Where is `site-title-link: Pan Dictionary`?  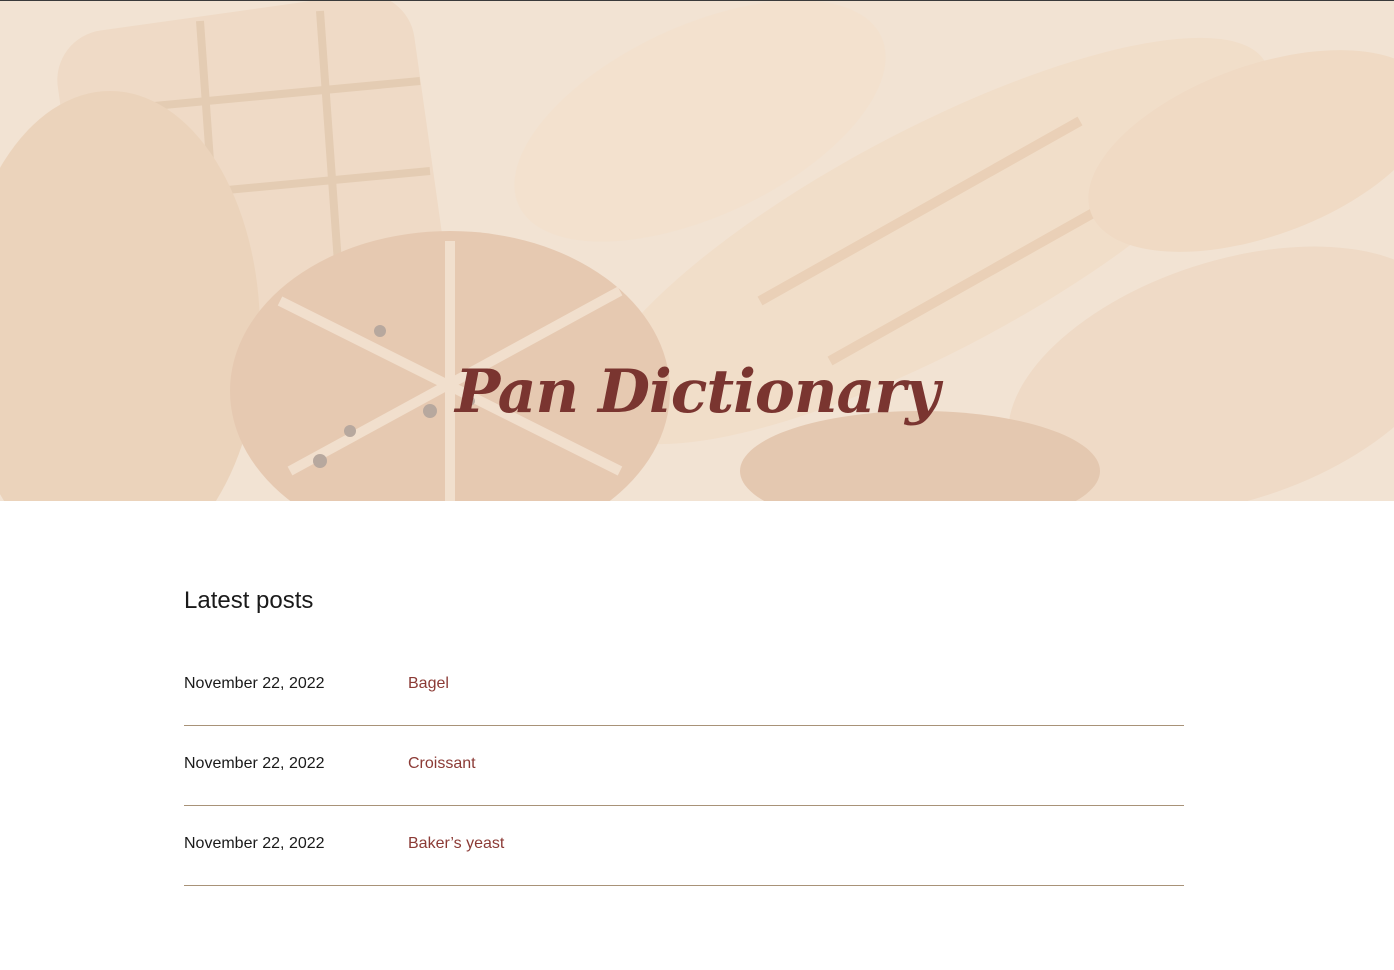
site-title-link: Pan Dictionary is located at coordinates (697, 392).